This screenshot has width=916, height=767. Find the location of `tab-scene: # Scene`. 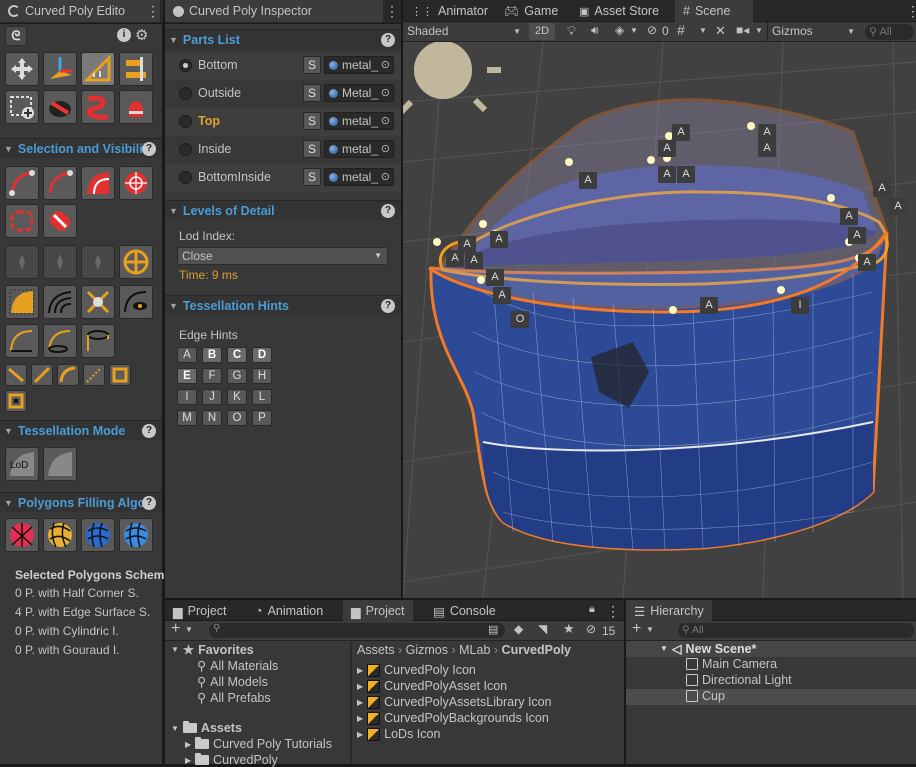

tab-scene: # Scene is located at coordinates (714, 11).